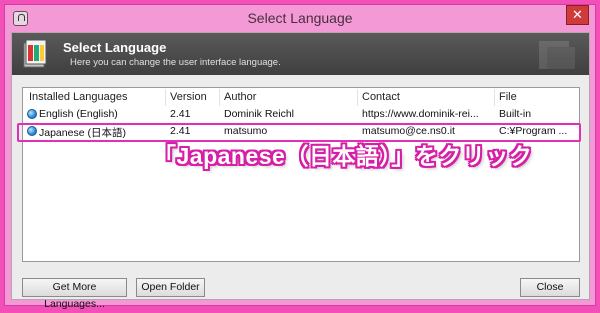  Describe the element at coordinates (35, 53) in the screenshot. I see `language-book-icon` at that location.